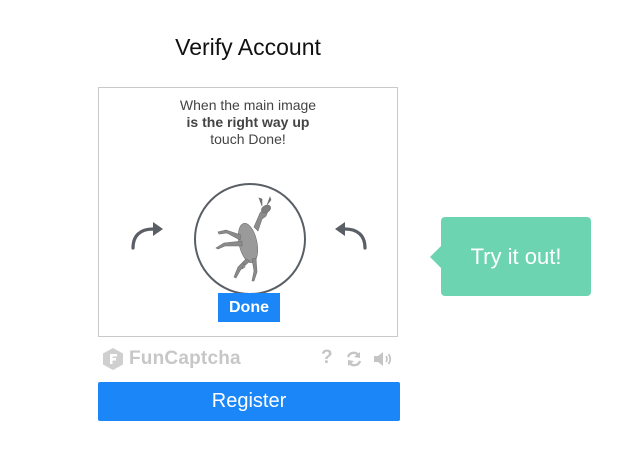 Image resolution: width=621 pixels, height=453 pixels. What do you see at coordinates (243, 239) in the screenshot?
I see `deer-image` at bounding box center [243, 239].